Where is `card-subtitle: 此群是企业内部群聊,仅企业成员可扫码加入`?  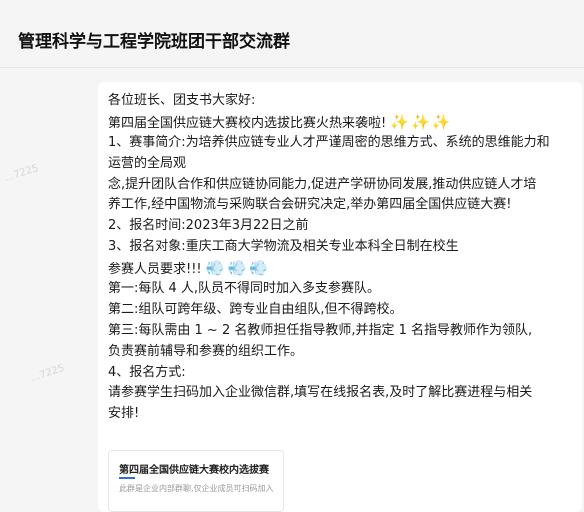 card-subtitle: 此群是企业内部群聊,仅企业成员可扫码加入 is located at coordinates (196, 488).